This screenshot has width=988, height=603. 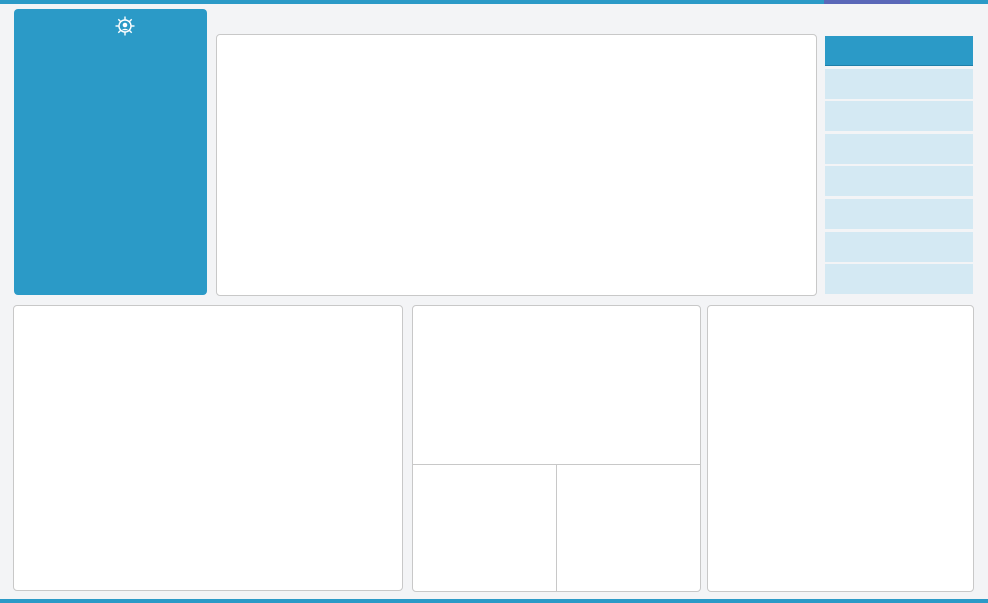 I want to click on top-bar-highlight, so click(x=867, y=2).